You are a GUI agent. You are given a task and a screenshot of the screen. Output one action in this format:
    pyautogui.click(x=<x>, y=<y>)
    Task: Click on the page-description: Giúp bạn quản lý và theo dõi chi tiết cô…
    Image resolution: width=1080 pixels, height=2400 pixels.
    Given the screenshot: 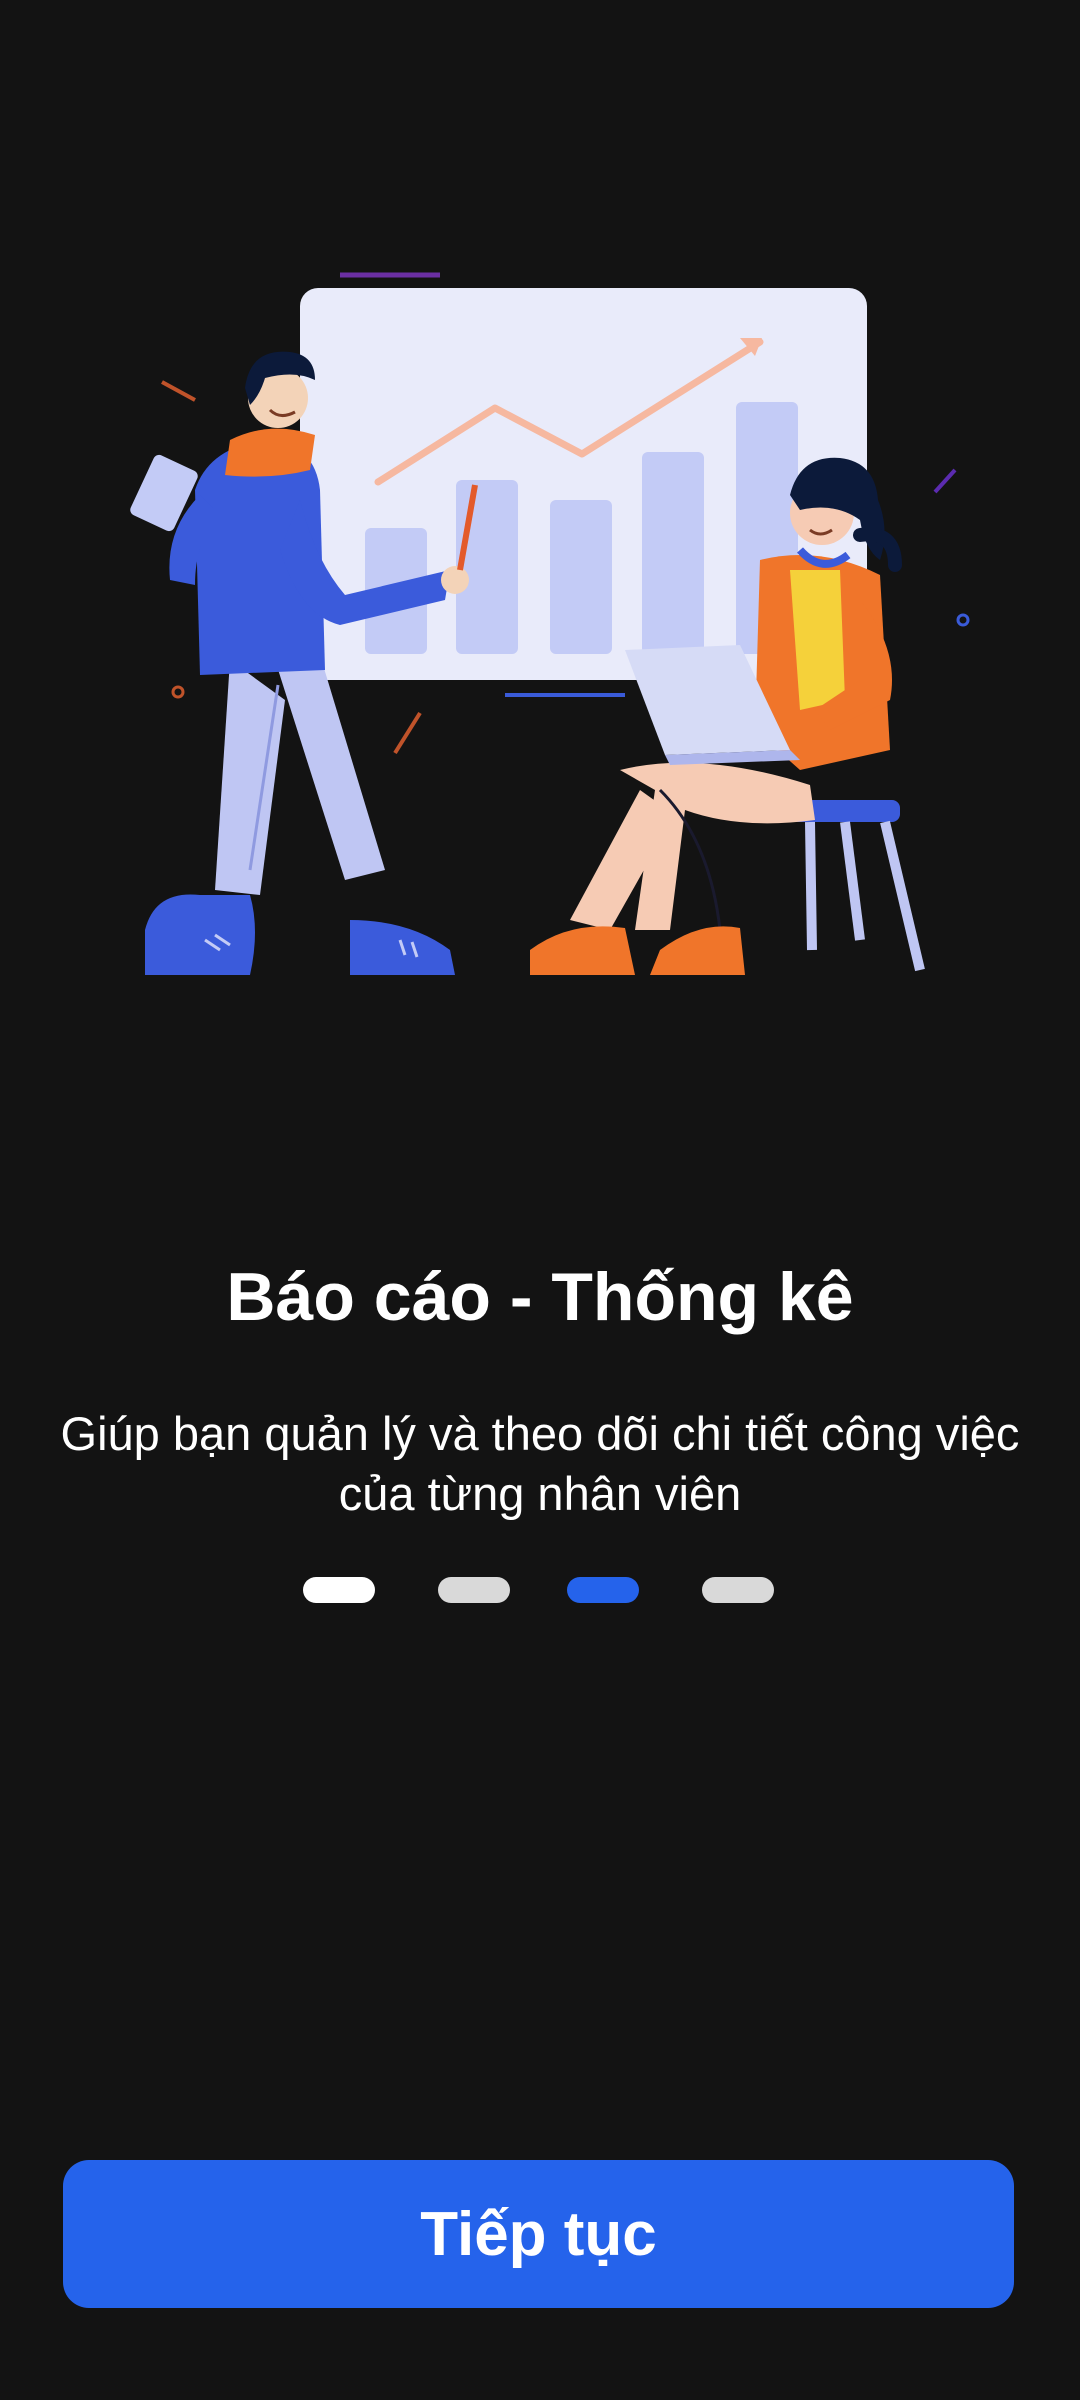 What is the action you would take?
    pyautogui.click(x=540, y=1463)
    